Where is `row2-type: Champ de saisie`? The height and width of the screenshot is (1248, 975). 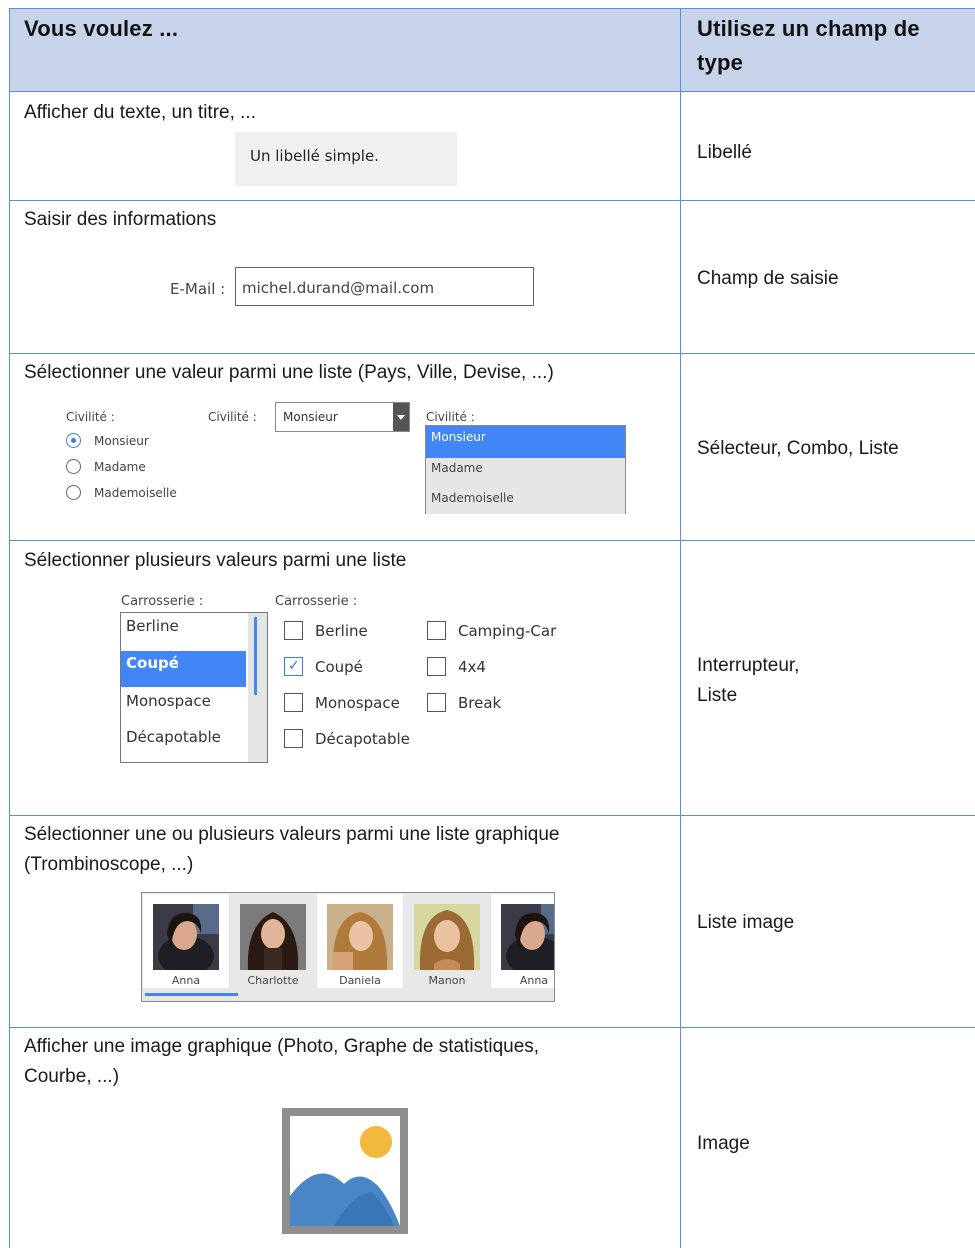 row2-type: Champ de saisie is located at coordinates (768, 278).